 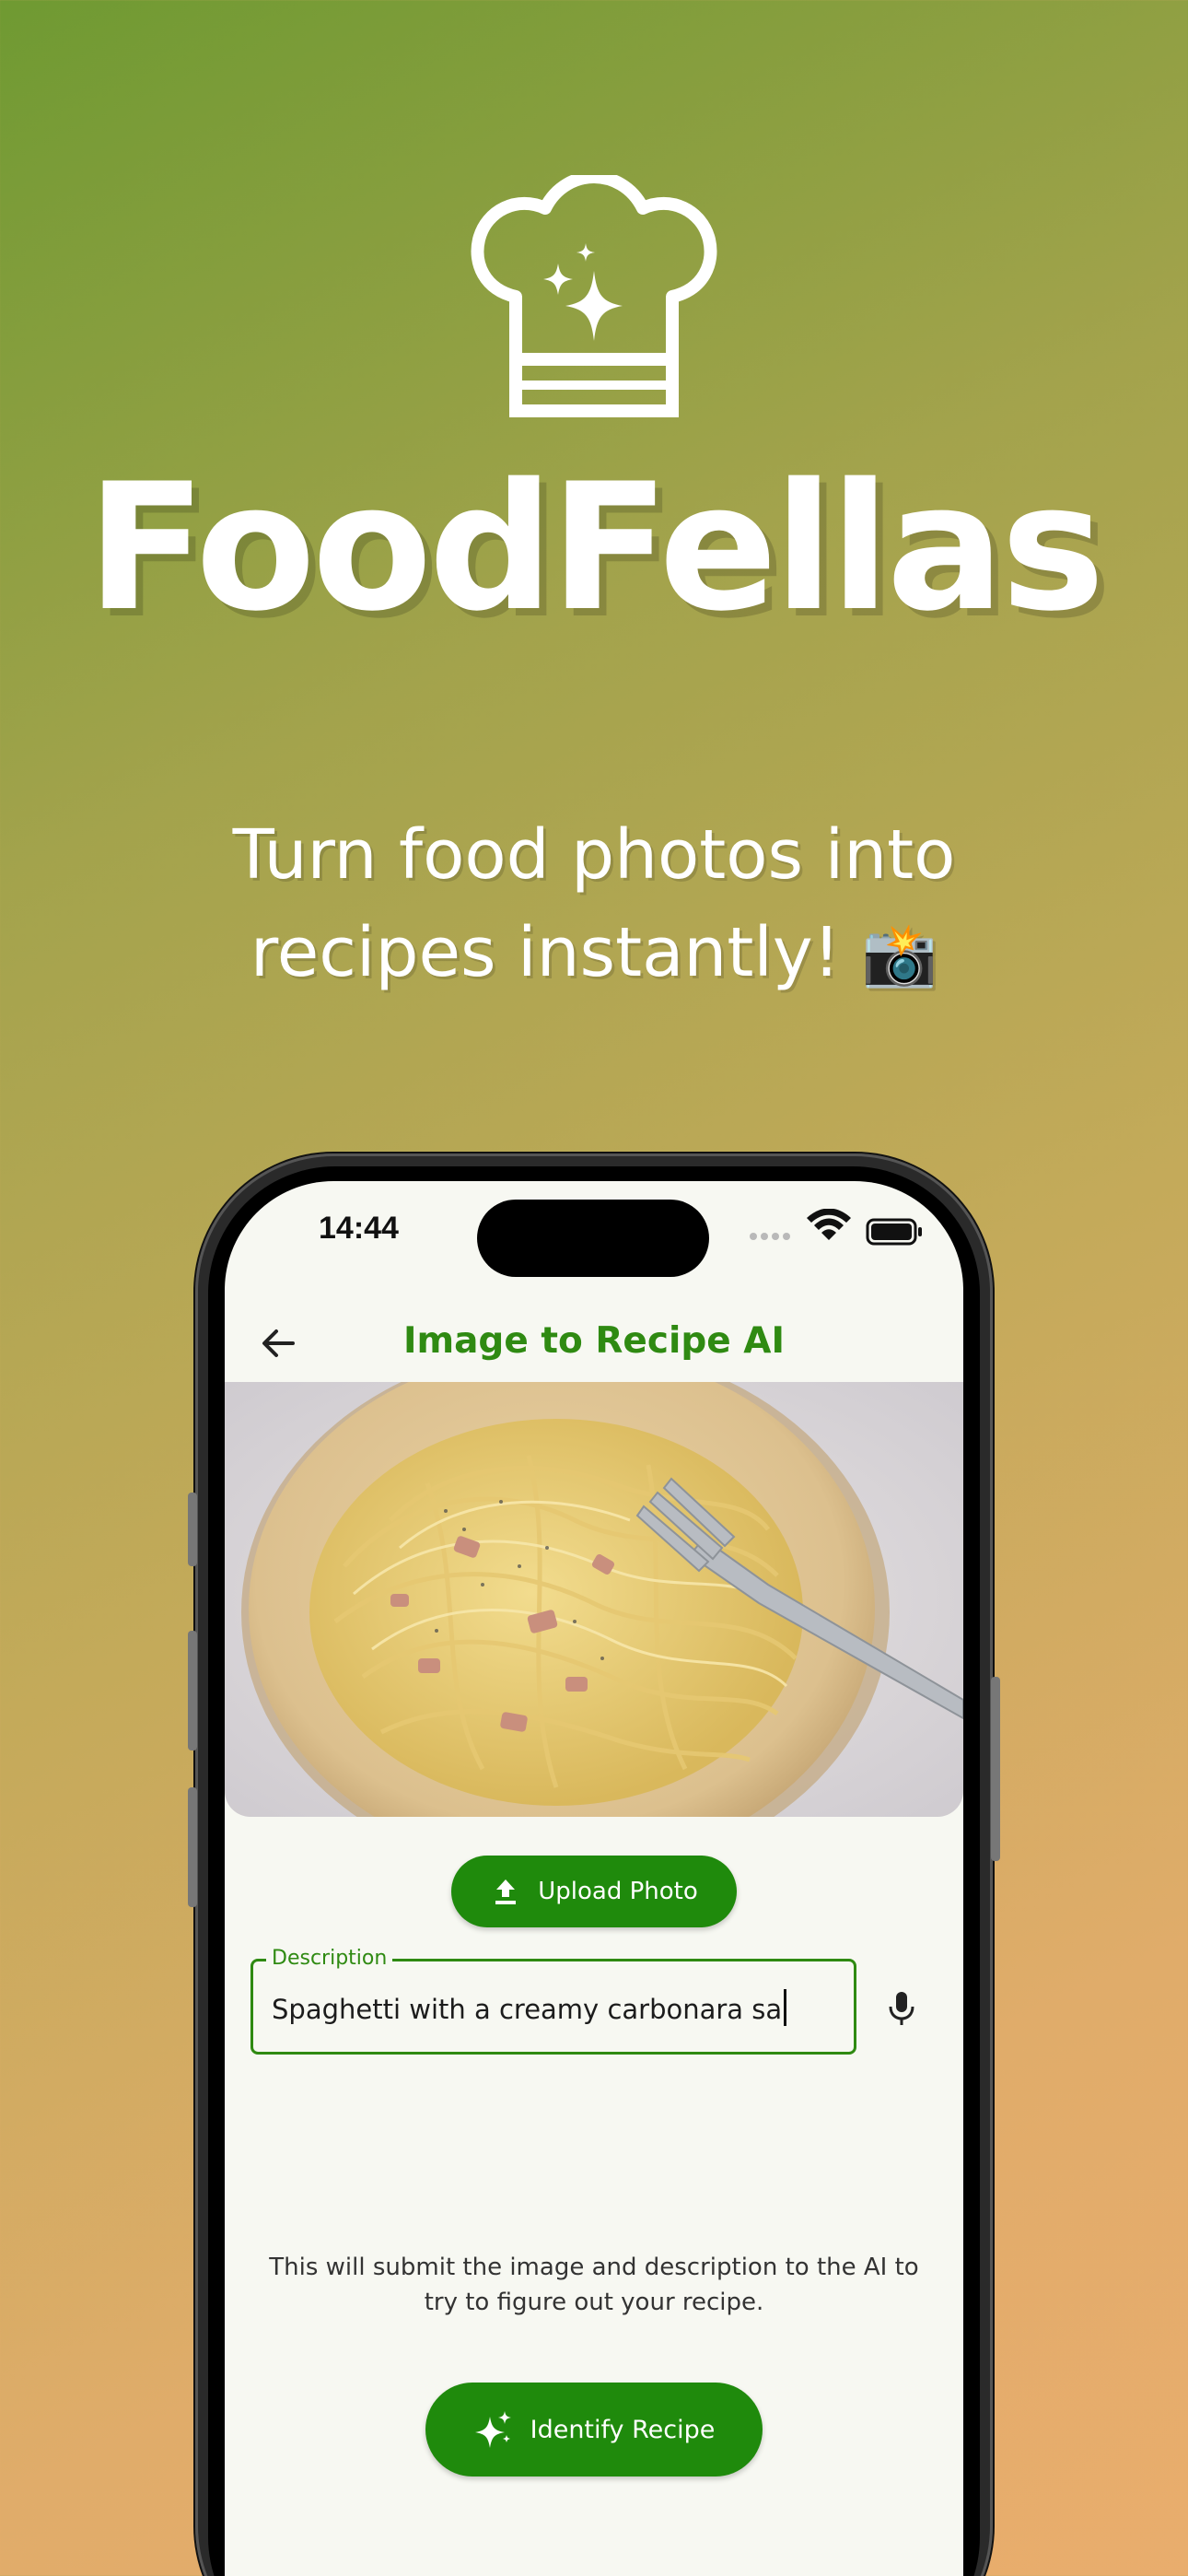 I want to click on status-bar-icons, so click(x=836, y=1227).